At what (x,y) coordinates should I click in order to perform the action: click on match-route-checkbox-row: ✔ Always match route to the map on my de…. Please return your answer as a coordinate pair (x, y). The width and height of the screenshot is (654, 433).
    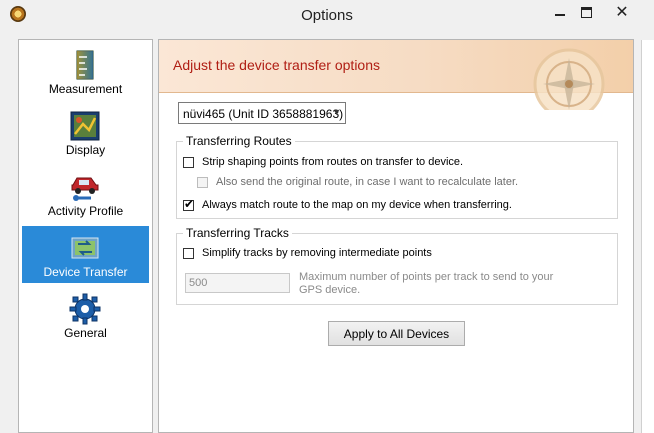
    Looking at the image, I should click on (347, 203).